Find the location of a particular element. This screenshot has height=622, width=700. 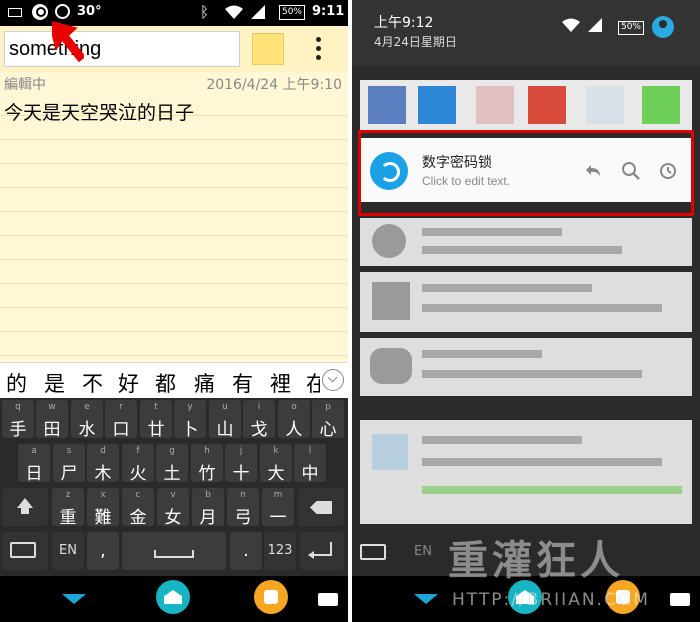

key: w田 is located at coordinates (52, 420).